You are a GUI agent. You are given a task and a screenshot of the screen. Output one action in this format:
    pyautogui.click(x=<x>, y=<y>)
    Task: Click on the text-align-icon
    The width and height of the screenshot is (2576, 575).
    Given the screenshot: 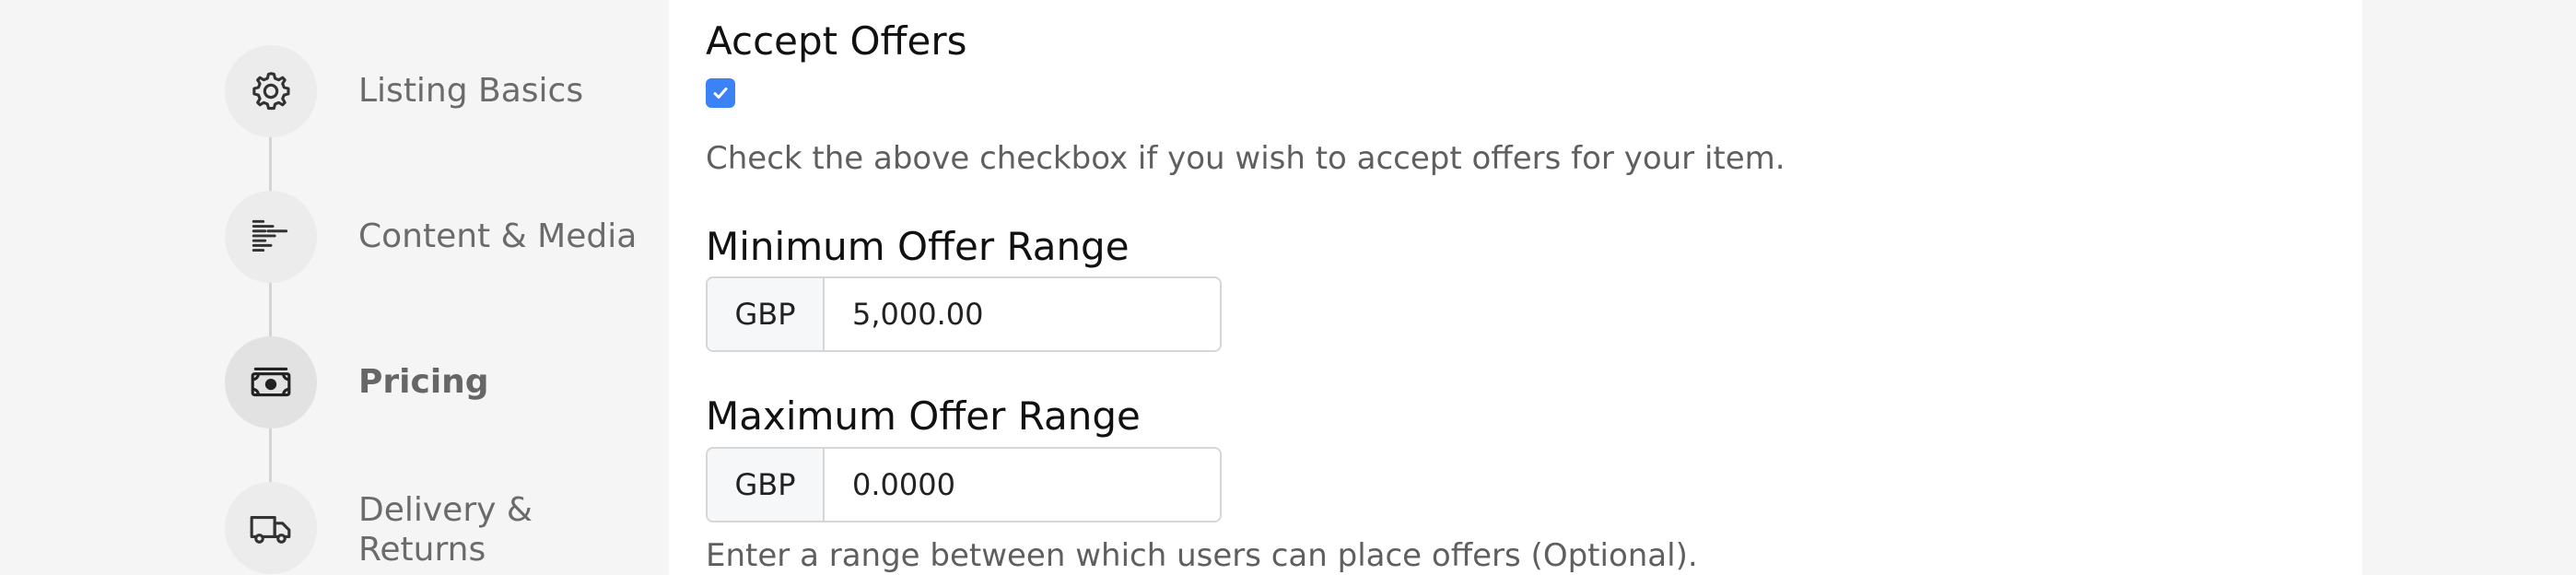 What is the action you would take?
    pyautogui.click(x=270, y=235)
    